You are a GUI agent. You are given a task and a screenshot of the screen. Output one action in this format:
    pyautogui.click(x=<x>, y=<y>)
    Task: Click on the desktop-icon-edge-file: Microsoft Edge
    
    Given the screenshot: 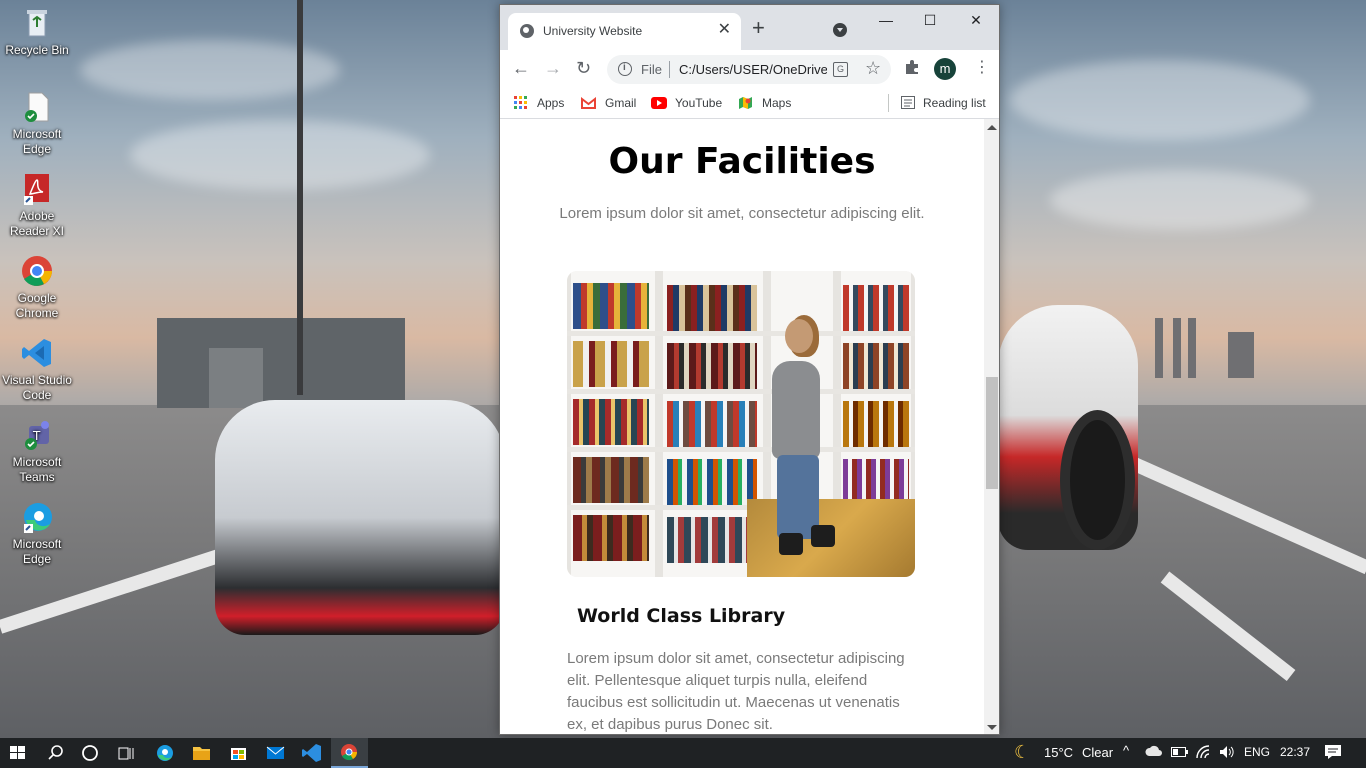 What is the action you would take?
    pyautogui.click(x=37, y=123)
    